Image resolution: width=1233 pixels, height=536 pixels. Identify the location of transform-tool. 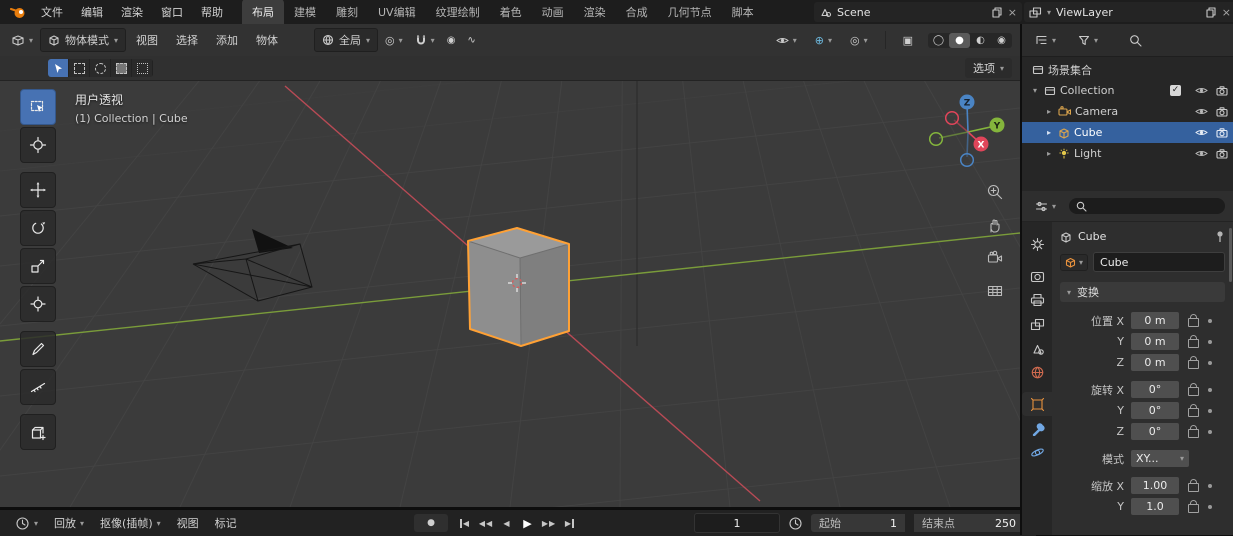
(38, 304).